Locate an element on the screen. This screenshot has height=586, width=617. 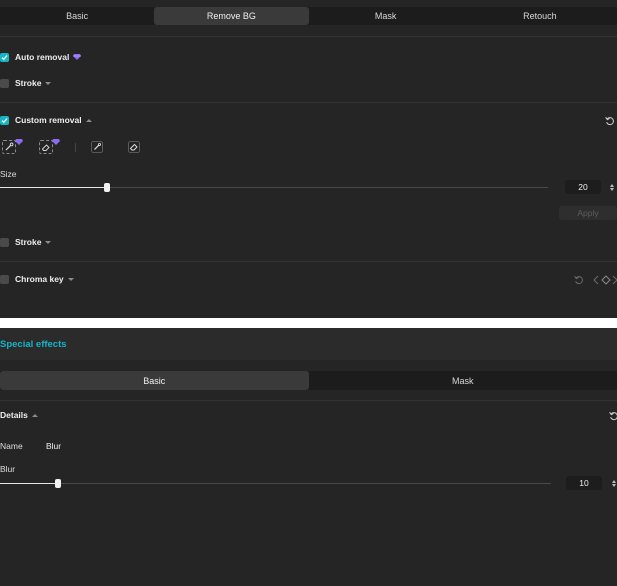
auto-removal-checkbox is located at coordinates (4, 57).